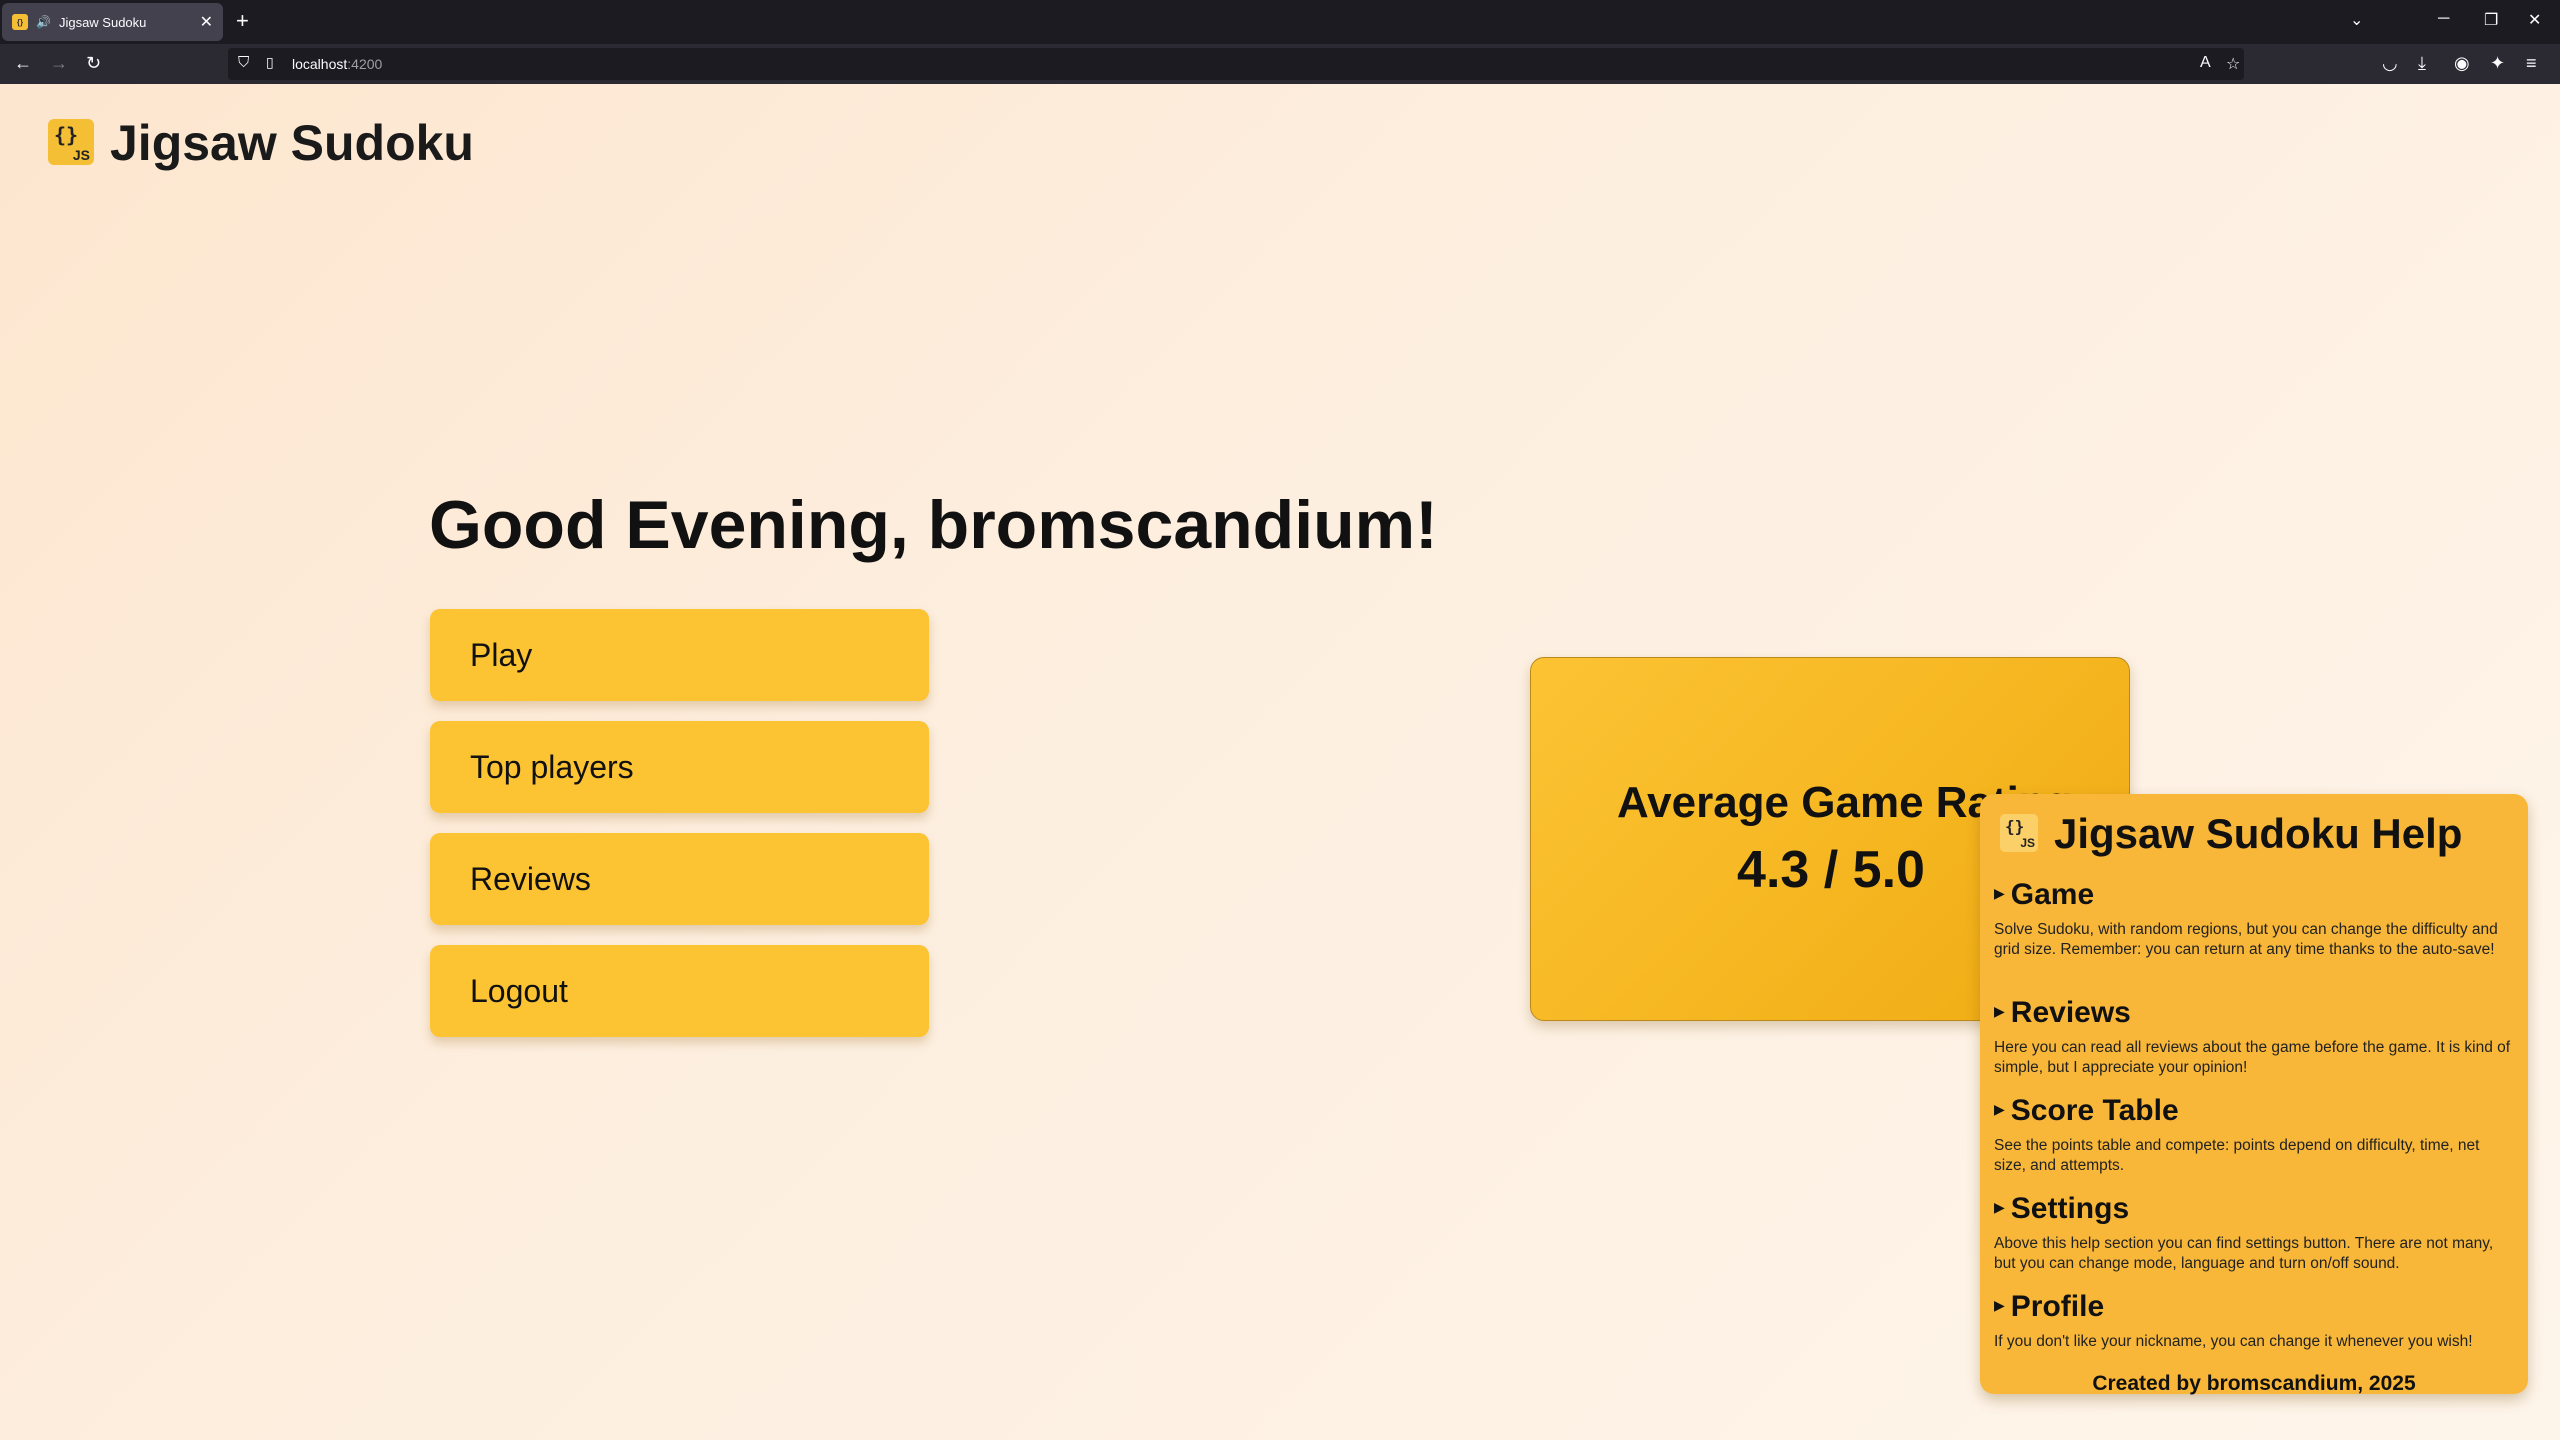 This screenshot has width=2560, height=1440. Describe the element at coordinates (23, 63) in the screenshot. I see `back-icon: ←` at that location.